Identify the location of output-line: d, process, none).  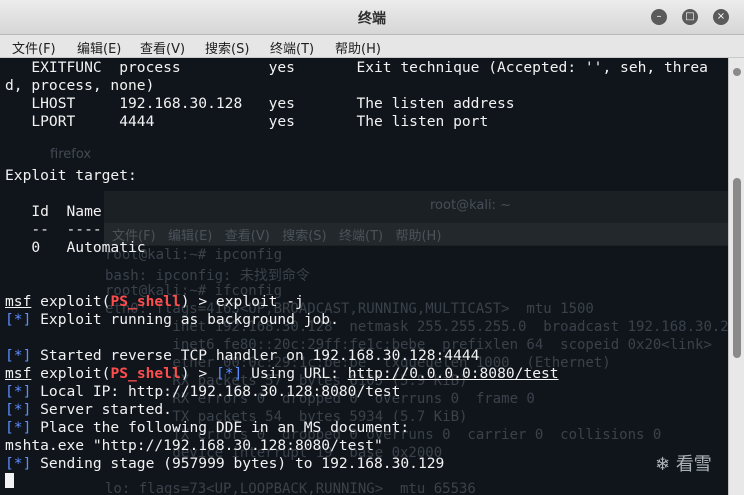
(80, 85).